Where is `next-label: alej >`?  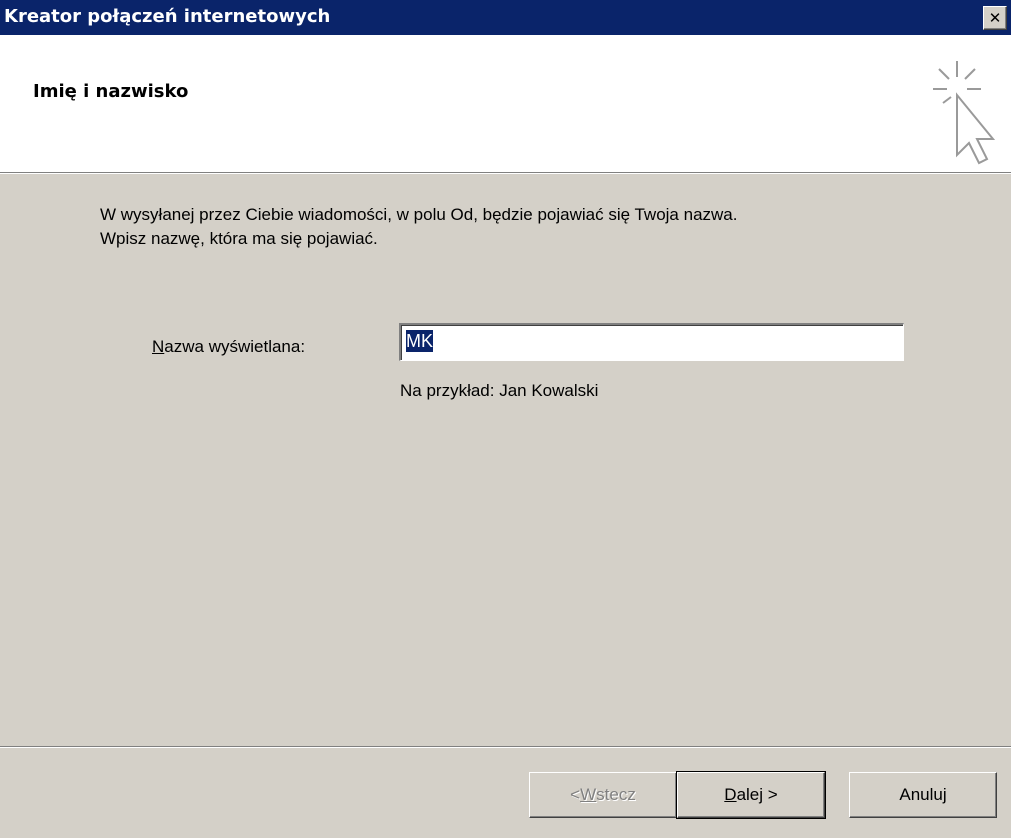 next-label: alej > is located at coordinates (757, 794).